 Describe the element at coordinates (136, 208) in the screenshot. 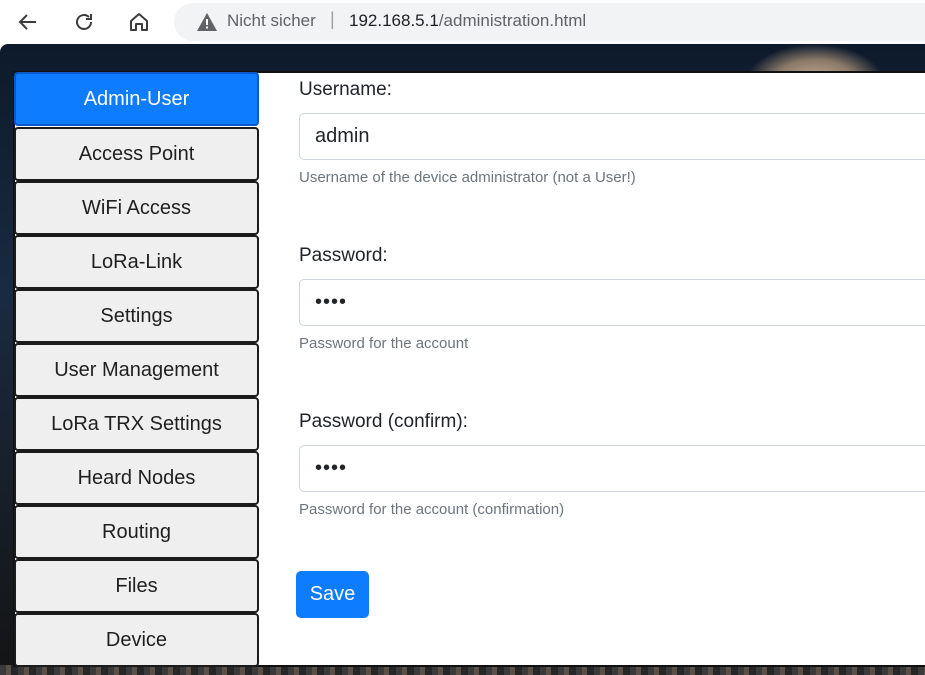

I see `sidebar-item-wifi-access: WiFi Access` at that location.